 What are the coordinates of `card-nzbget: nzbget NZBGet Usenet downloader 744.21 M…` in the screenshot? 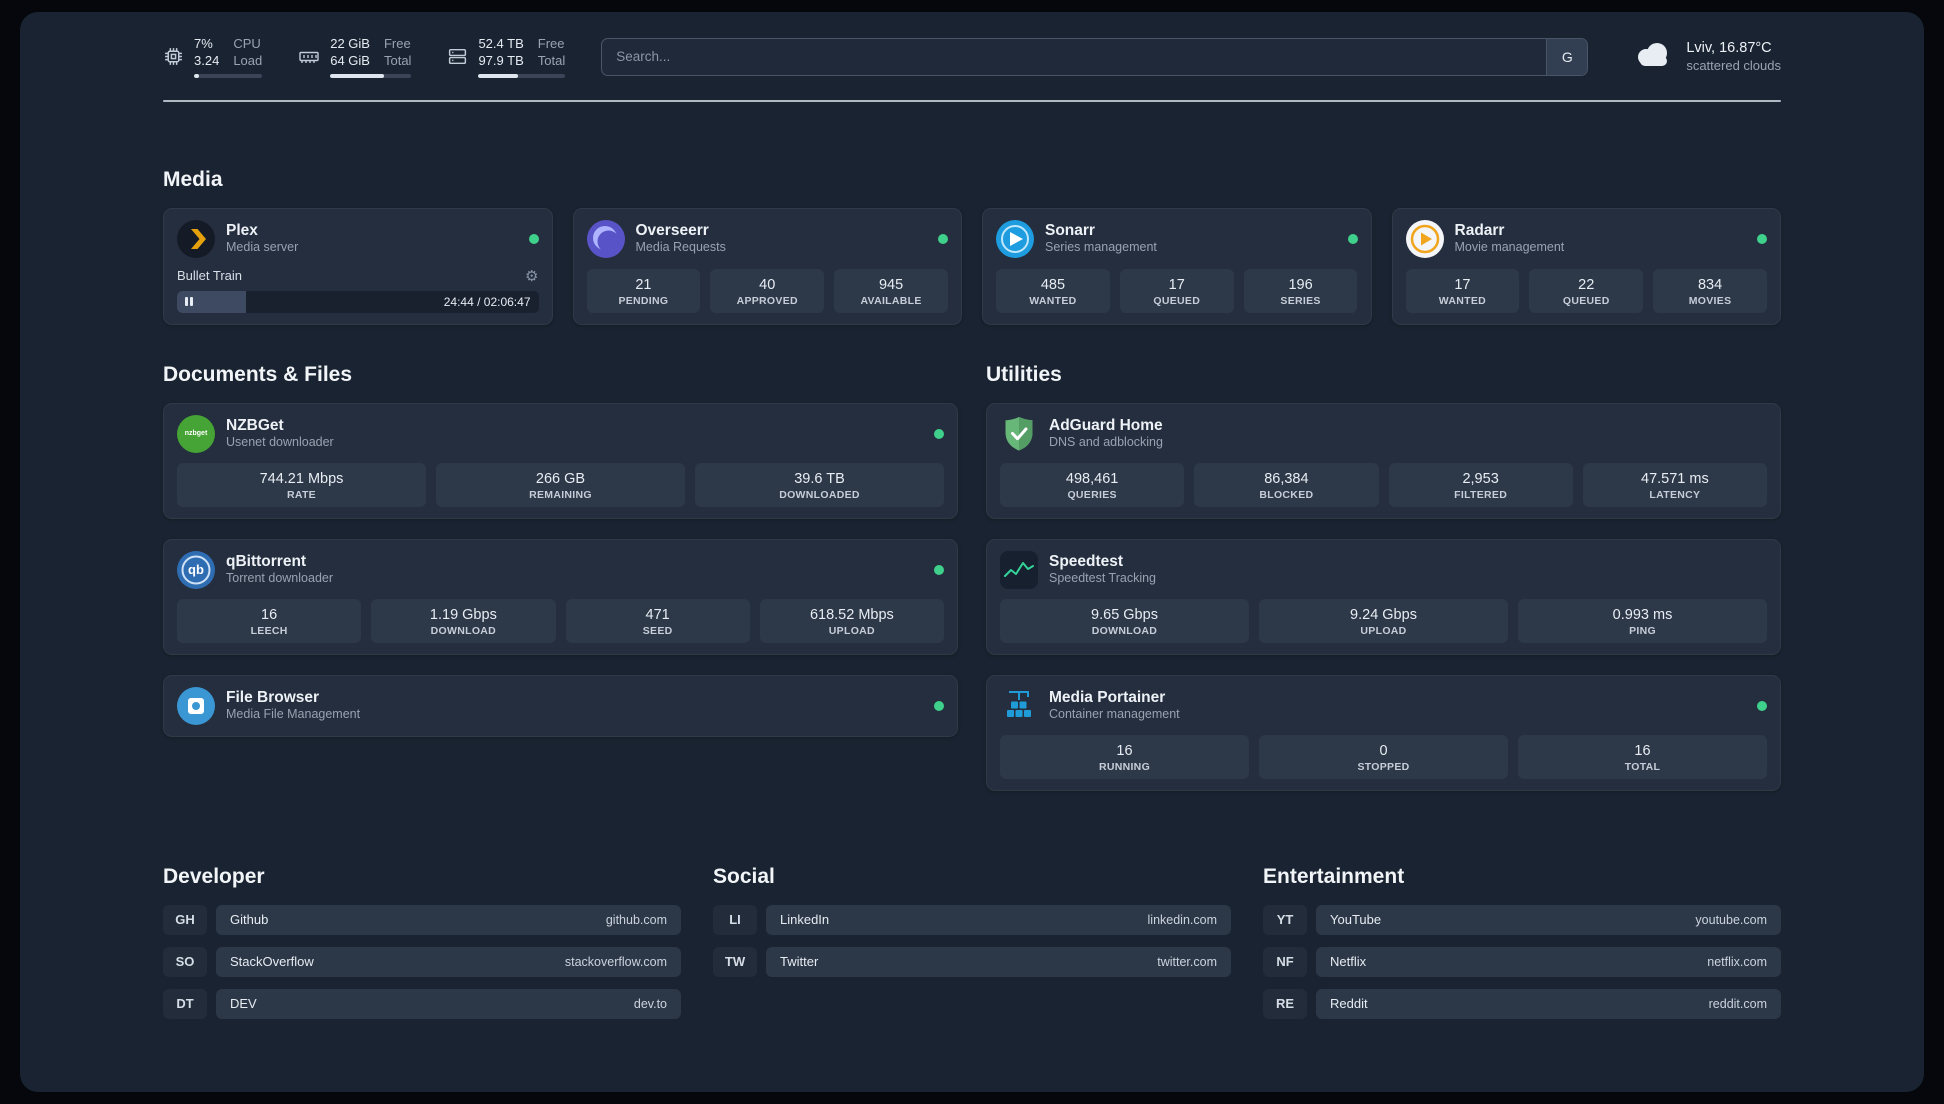 It's located at (560, 460).